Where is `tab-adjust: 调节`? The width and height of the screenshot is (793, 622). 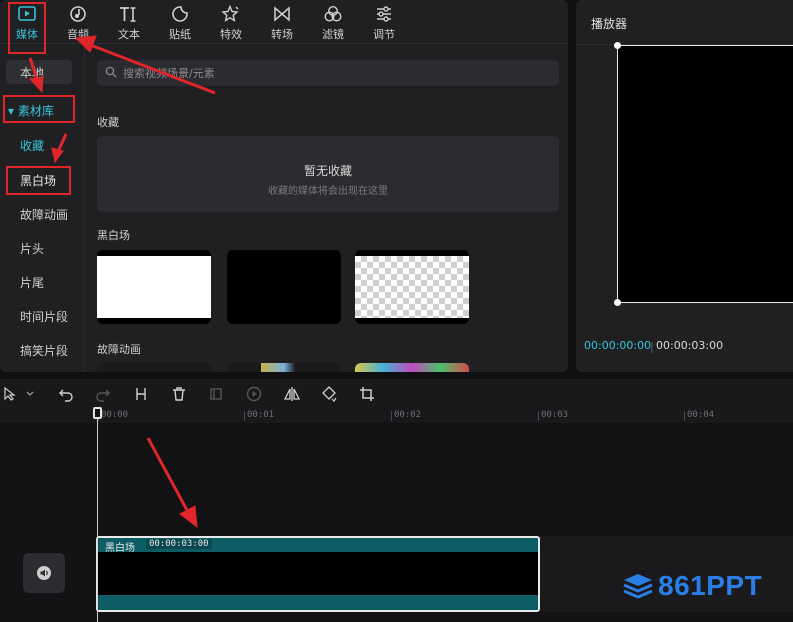 tab-adjust: 调节 is located at coordinates (384, 23).